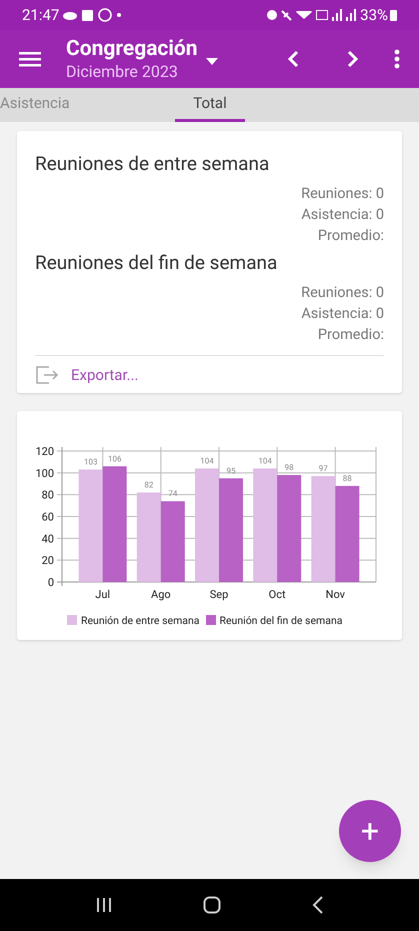  What do you see at coordinates (132, 49) in the screenshot?
I see `app-title: Congregación` at bounding box center [132, 49].